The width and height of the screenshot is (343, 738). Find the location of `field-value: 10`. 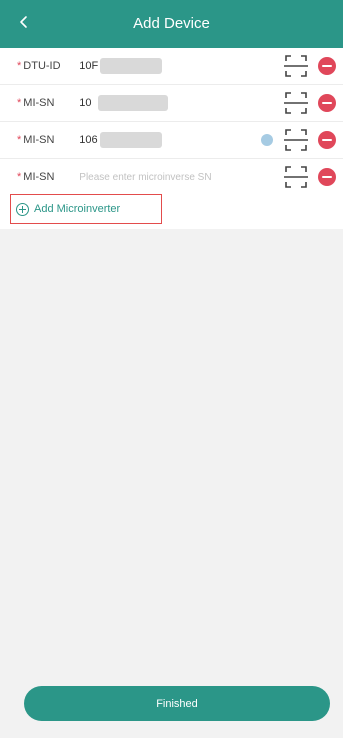

field-value: 10 is located at coordinates (85, 102).